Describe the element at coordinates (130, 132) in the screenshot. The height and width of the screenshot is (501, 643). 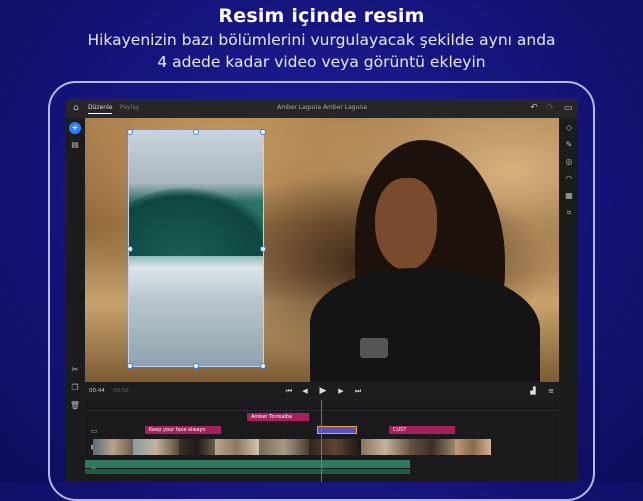
I see `resize-handle-tl` at that location.